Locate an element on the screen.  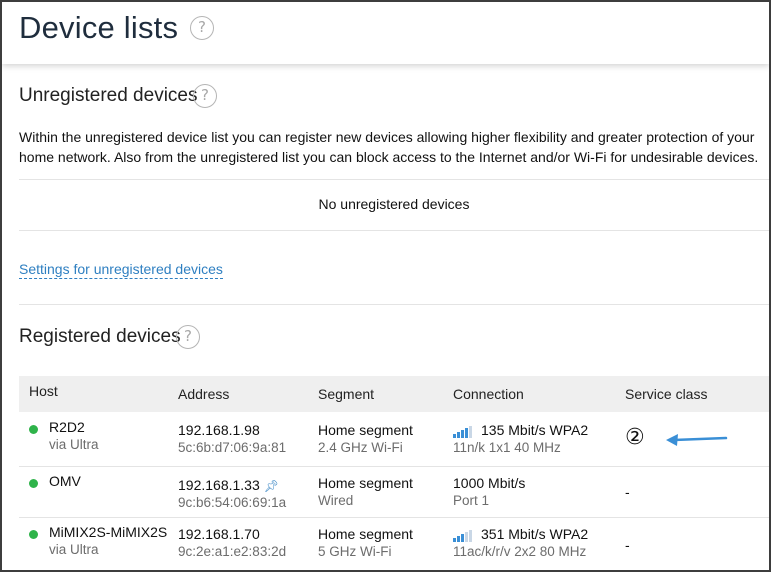
address-cell: 192.168.1.98 5c:6b:d7:06:9a:81 is located at coordinates (232, 438).